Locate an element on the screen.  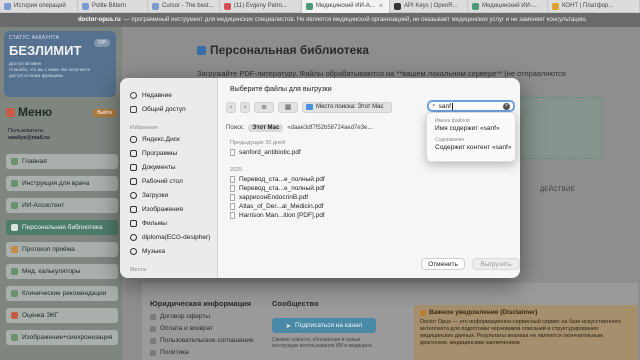
nav-item-protocol: Протокол приёма is located at coordinates (62, 249).